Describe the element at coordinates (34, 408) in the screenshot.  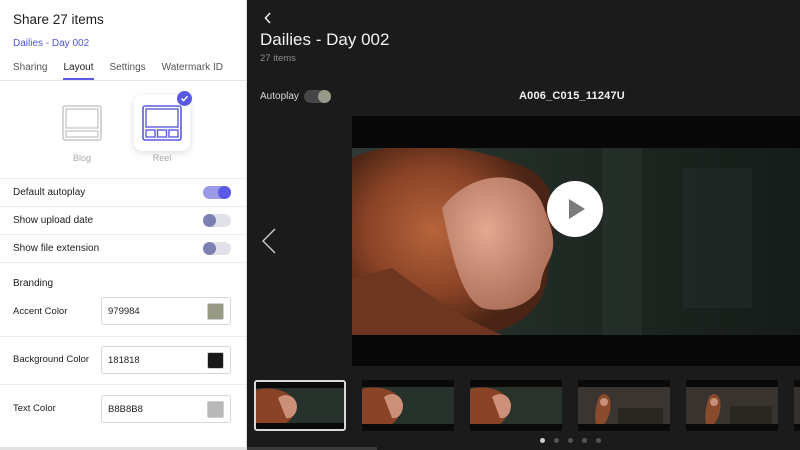
I see `text-color-label: Text Color` at that location.